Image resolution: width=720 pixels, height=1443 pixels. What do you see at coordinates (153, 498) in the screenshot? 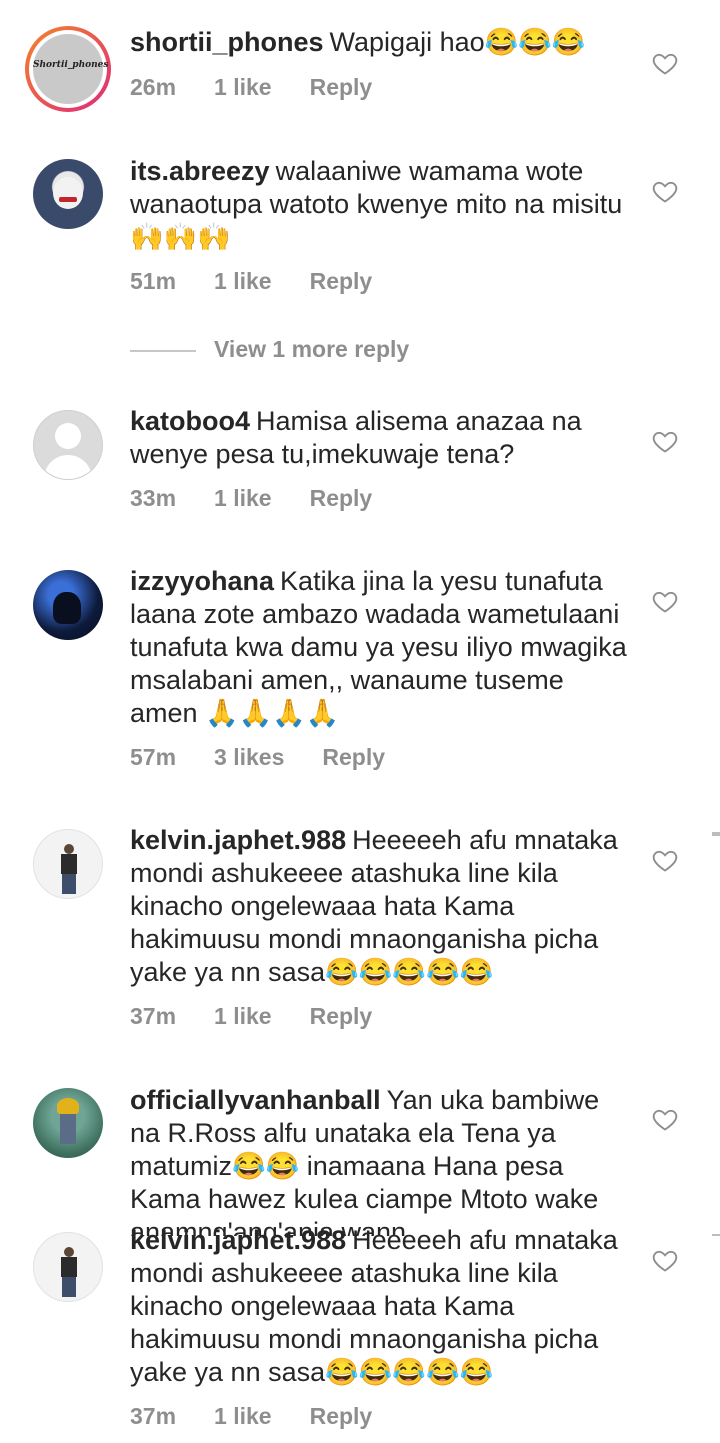
I see `comment-time: 33m` at bounding box center [153, 498].